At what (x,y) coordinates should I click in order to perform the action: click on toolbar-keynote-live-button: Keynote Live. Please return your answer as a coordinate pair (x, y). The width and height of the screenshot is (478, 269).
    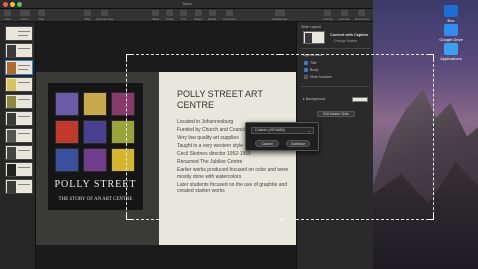
    Looking at the image, I should click on (104, 15).